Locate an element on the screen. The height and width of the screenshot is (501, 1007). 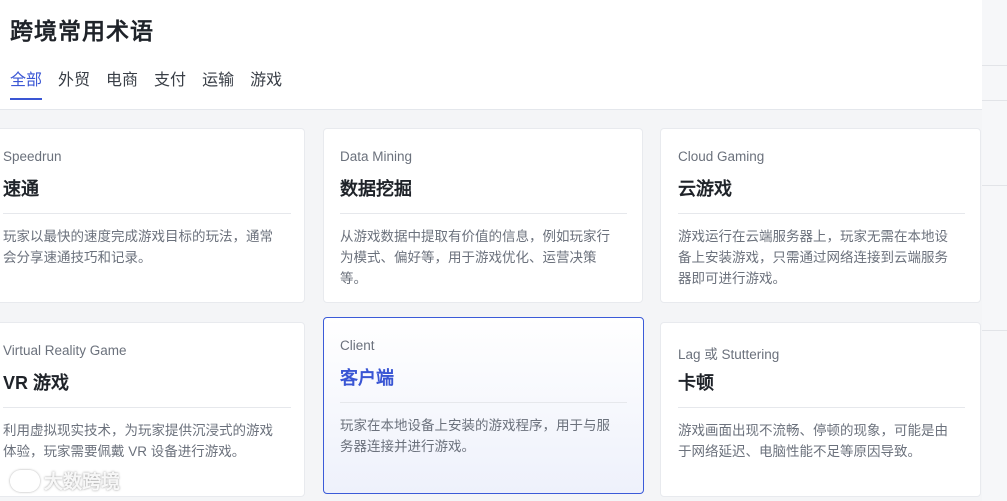
term-chinese: 数据挖掘 is located at coordinates (376, 189).